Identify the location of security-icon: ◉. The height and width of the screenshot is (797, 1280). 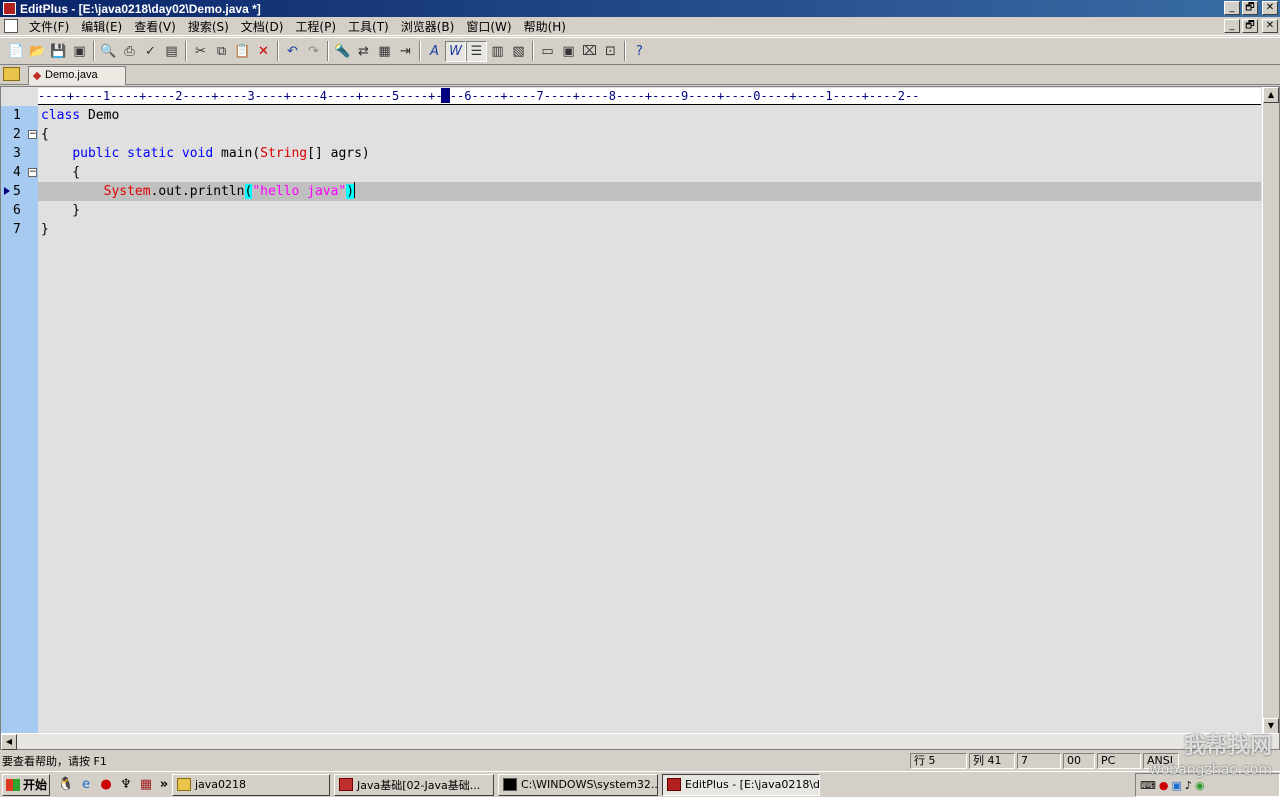
(1200, 785).